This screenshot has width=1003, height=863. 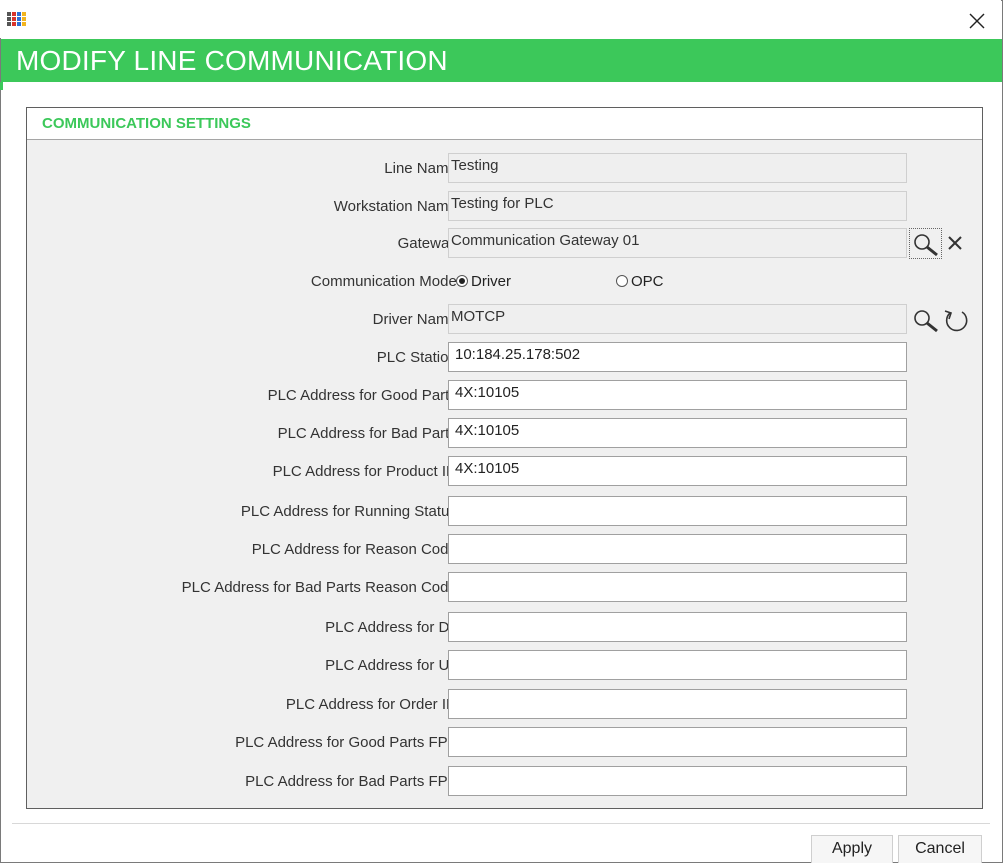 What do you see at coordinates (16, 19) in the screenshot?
I see `app-grid-icon` at bounding box center [16, 19].